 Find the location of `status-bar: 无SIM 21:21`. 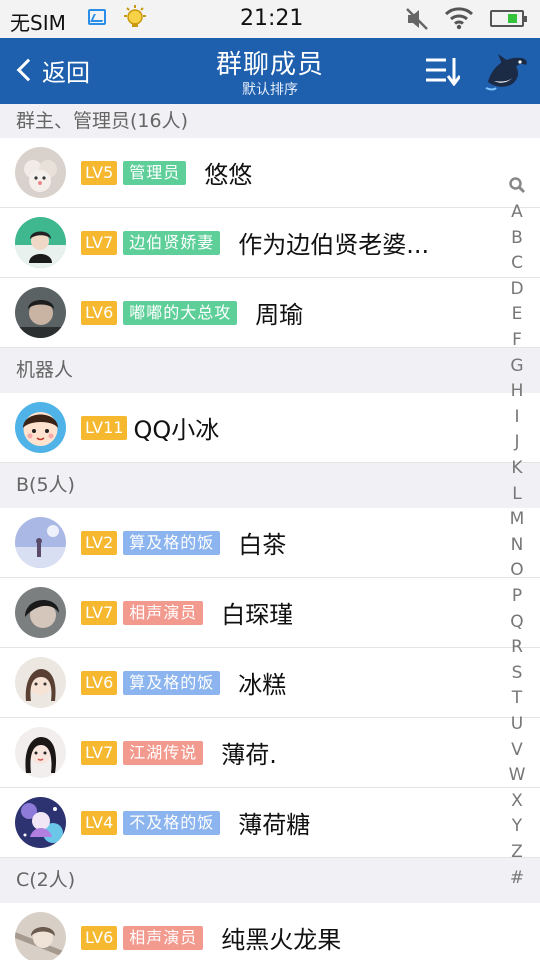

status-bar: 无SIM 21:21 is located at coordinates (270, 19).